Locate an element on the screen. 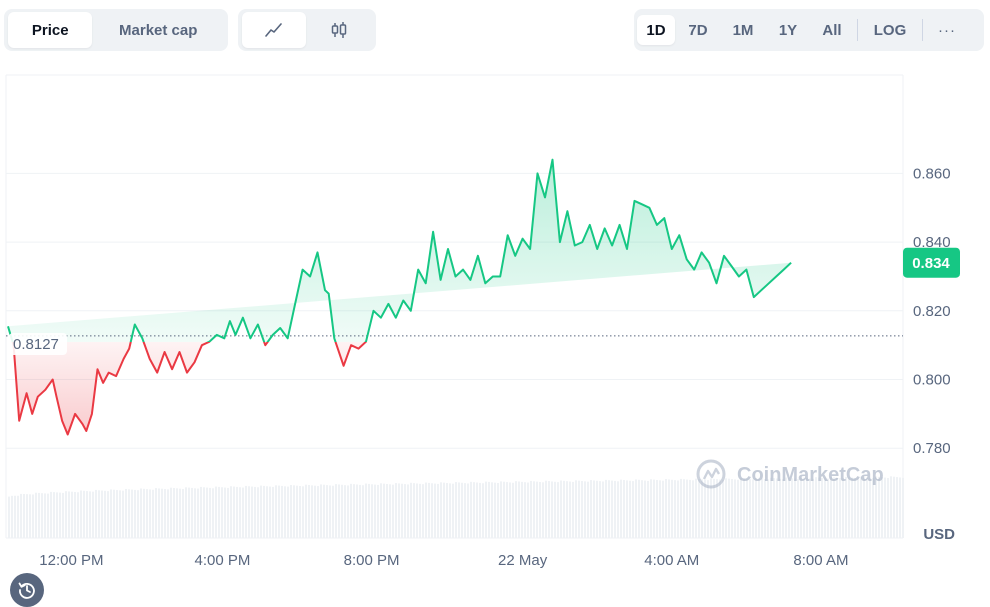 The height and width of the screenshot is (607, 990). x-tick-label: 22 May is located at coordinates (523, 560).